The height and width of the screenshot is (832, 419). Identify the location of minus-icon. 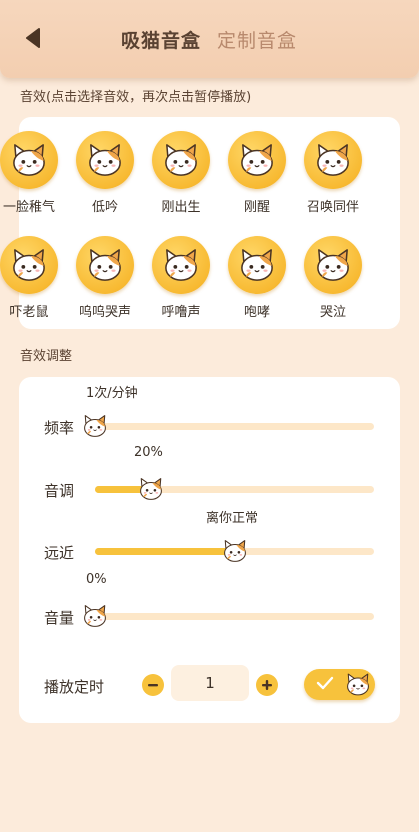
(153, 685).